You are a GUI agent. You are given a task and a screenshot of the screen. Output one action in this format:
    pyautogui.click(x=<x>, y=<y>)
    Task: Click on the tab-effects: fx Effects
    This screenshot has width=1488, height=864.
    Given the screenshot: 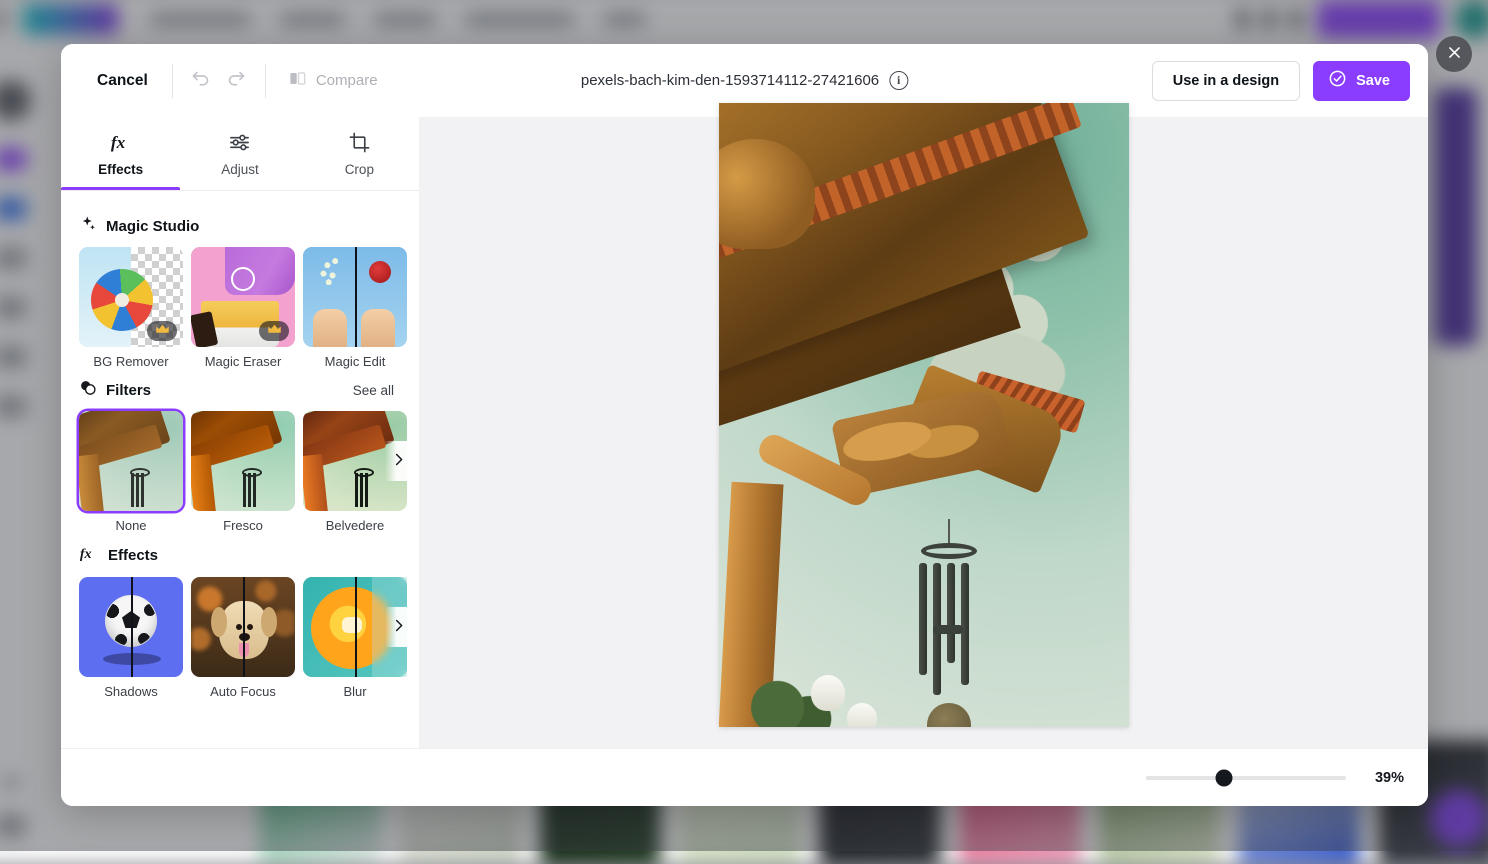 What is the action you would take?
    pyautogui.click(x=120, y=153)
    